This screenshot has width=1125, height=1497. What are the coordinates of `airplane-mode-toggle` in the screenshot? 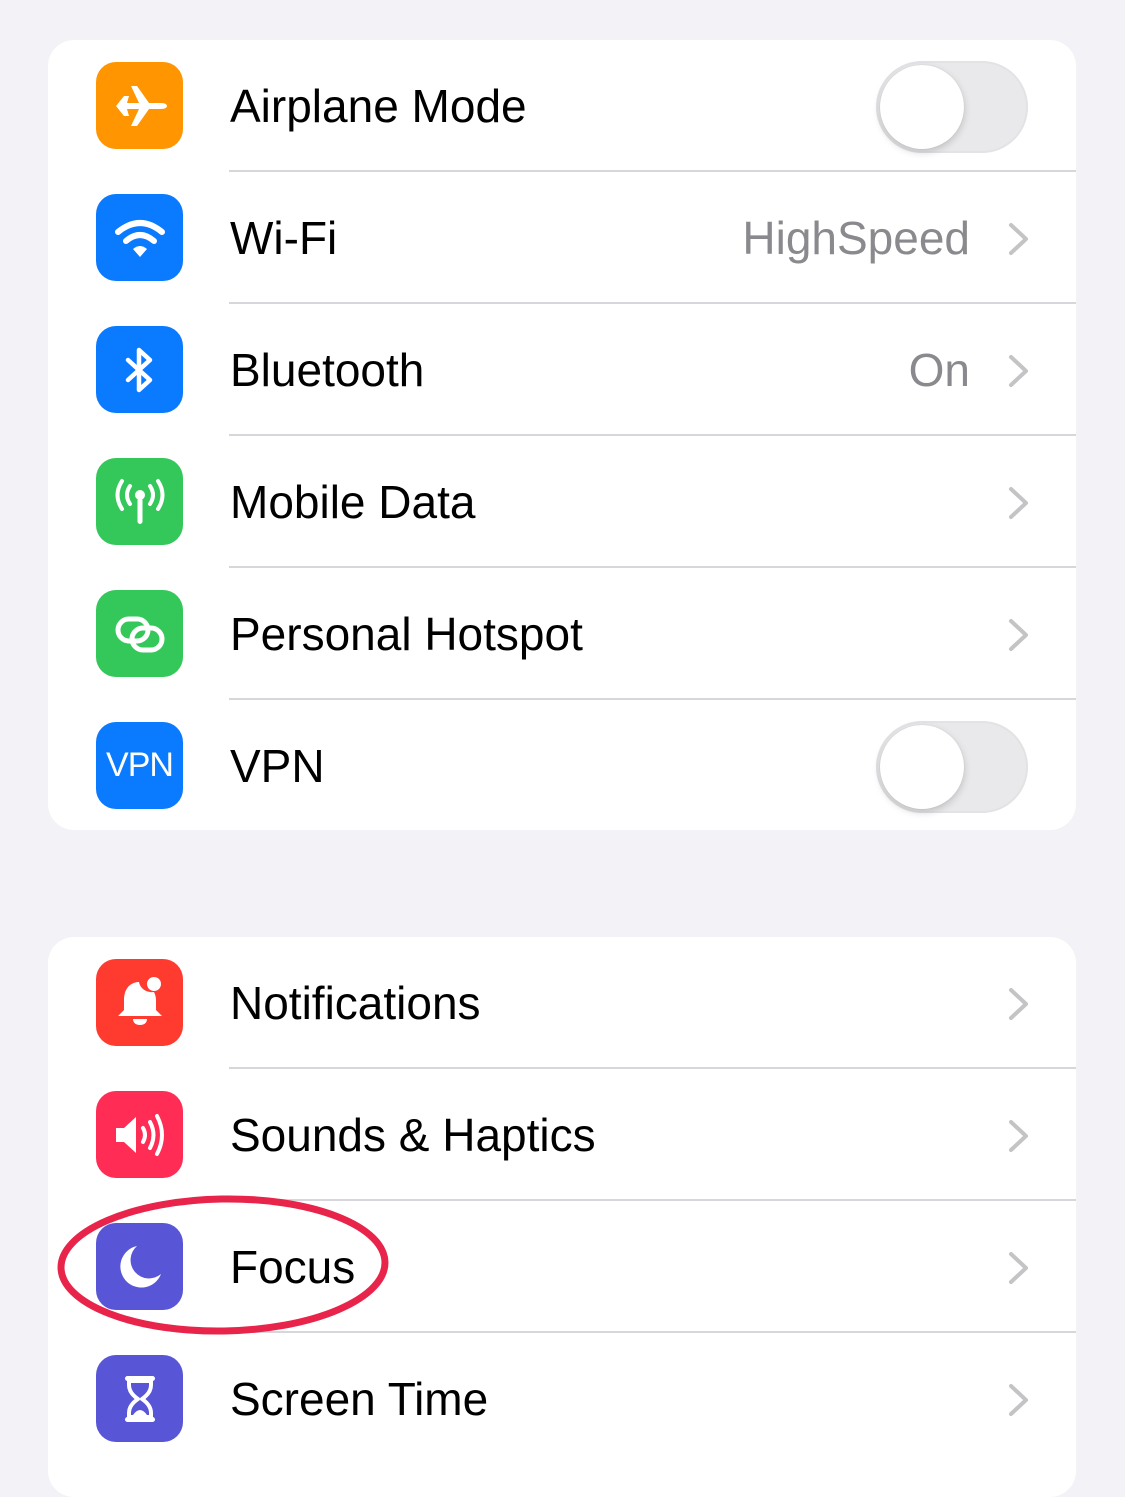 It's located at (952, 107).